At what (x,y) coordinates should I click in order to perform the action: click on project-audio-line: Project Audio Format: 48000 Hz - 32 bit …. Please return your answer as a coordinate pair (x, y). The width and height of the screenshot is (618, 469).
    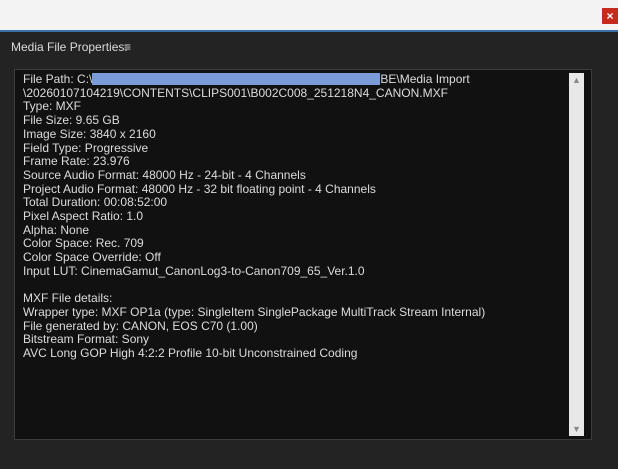
    Looking at the image, I should click on (199, 188).